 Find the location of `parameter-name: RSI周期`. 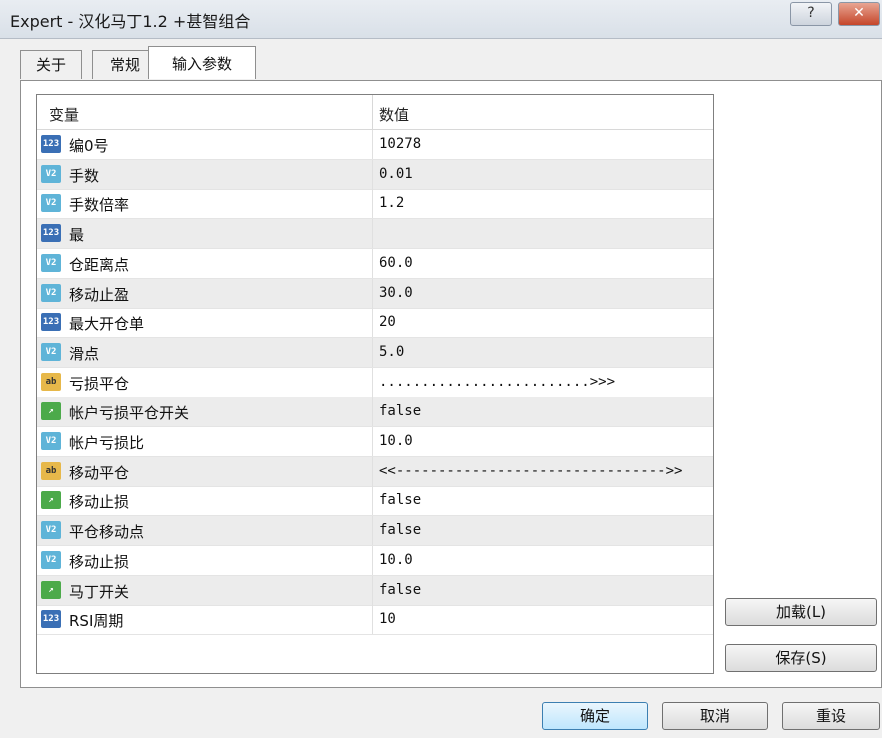

parameter-name: RSI周期 is located at coordinates (96, 621).